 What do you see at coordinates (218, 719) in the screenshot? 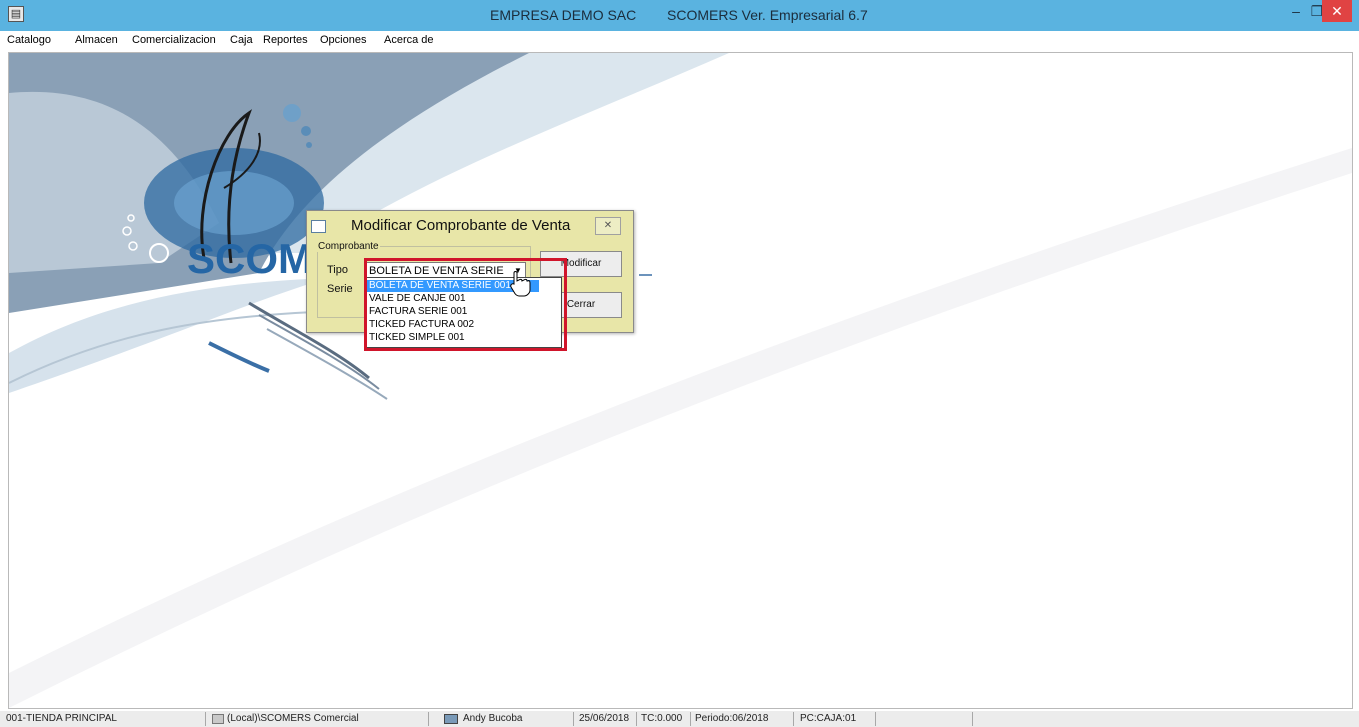
I see `database-icon` at bounding box center [218, 719].